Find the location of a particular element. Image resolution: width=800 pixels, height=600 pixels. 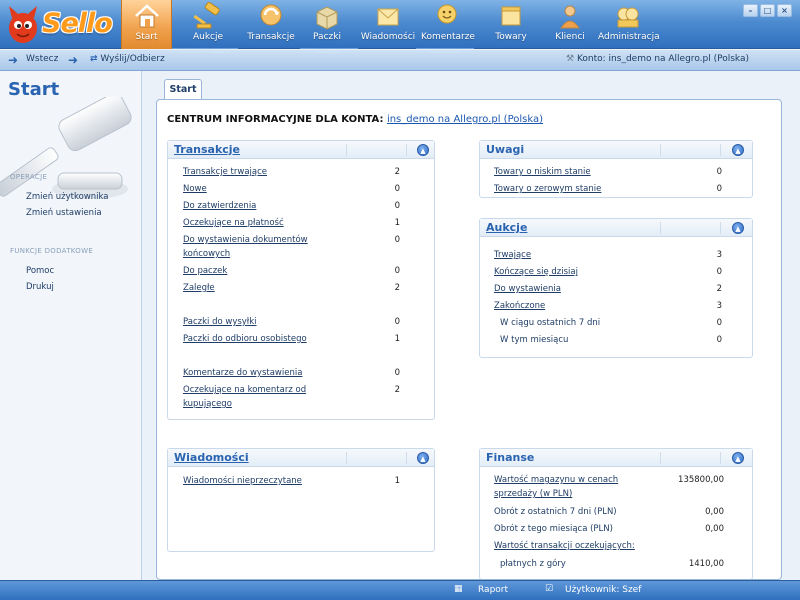

tab-label: Aukcje is located at coordinates (208, 37).